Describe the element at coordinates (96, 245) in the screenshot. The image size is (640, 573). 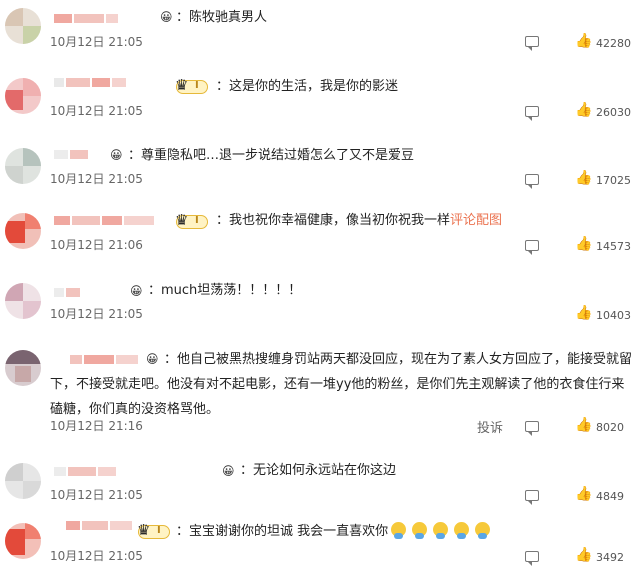
I see `comment-time: 10月12日 21:06` at that location.